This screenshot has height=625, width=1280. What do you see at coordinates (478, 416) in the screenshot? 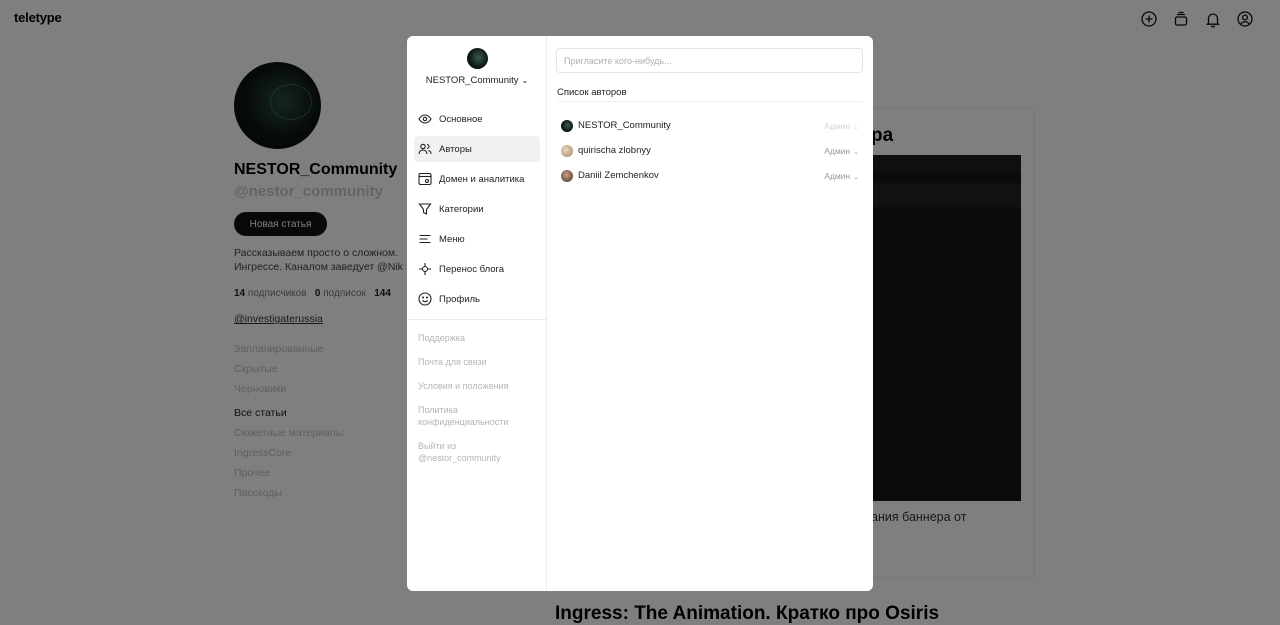
I see `privacy-policy-link: Политика конфиденциальности` at bounding box center [478, 416].